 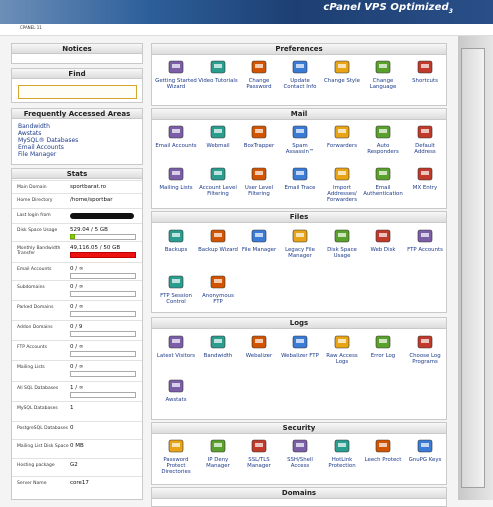 I want to click on security-item-ip-deny-manager: IP Deny Manager, so click(x=218, y=453).